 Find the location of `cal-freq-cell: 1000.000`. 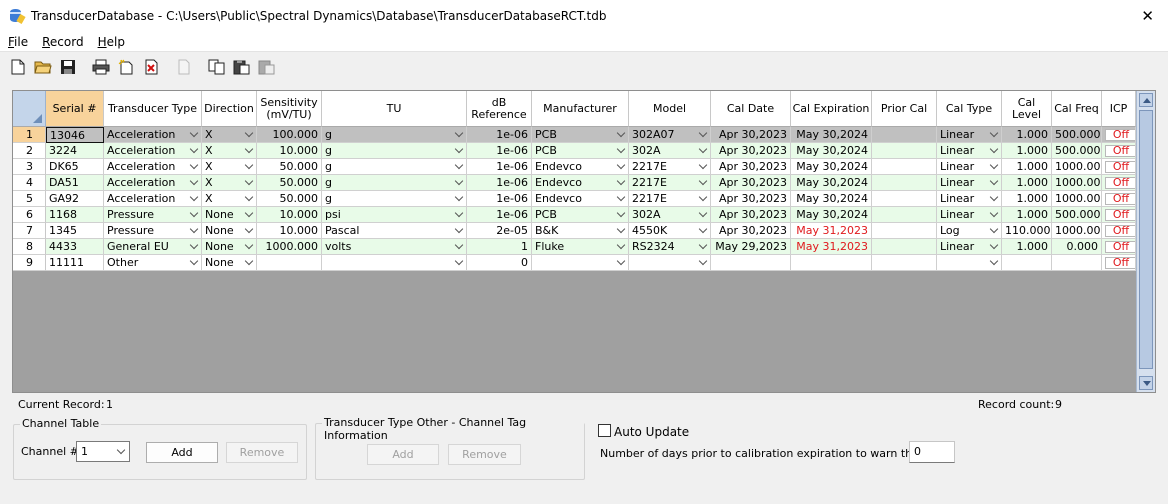

cal-freq-cell: 1000.000 is located at coordinates (1077, 183).